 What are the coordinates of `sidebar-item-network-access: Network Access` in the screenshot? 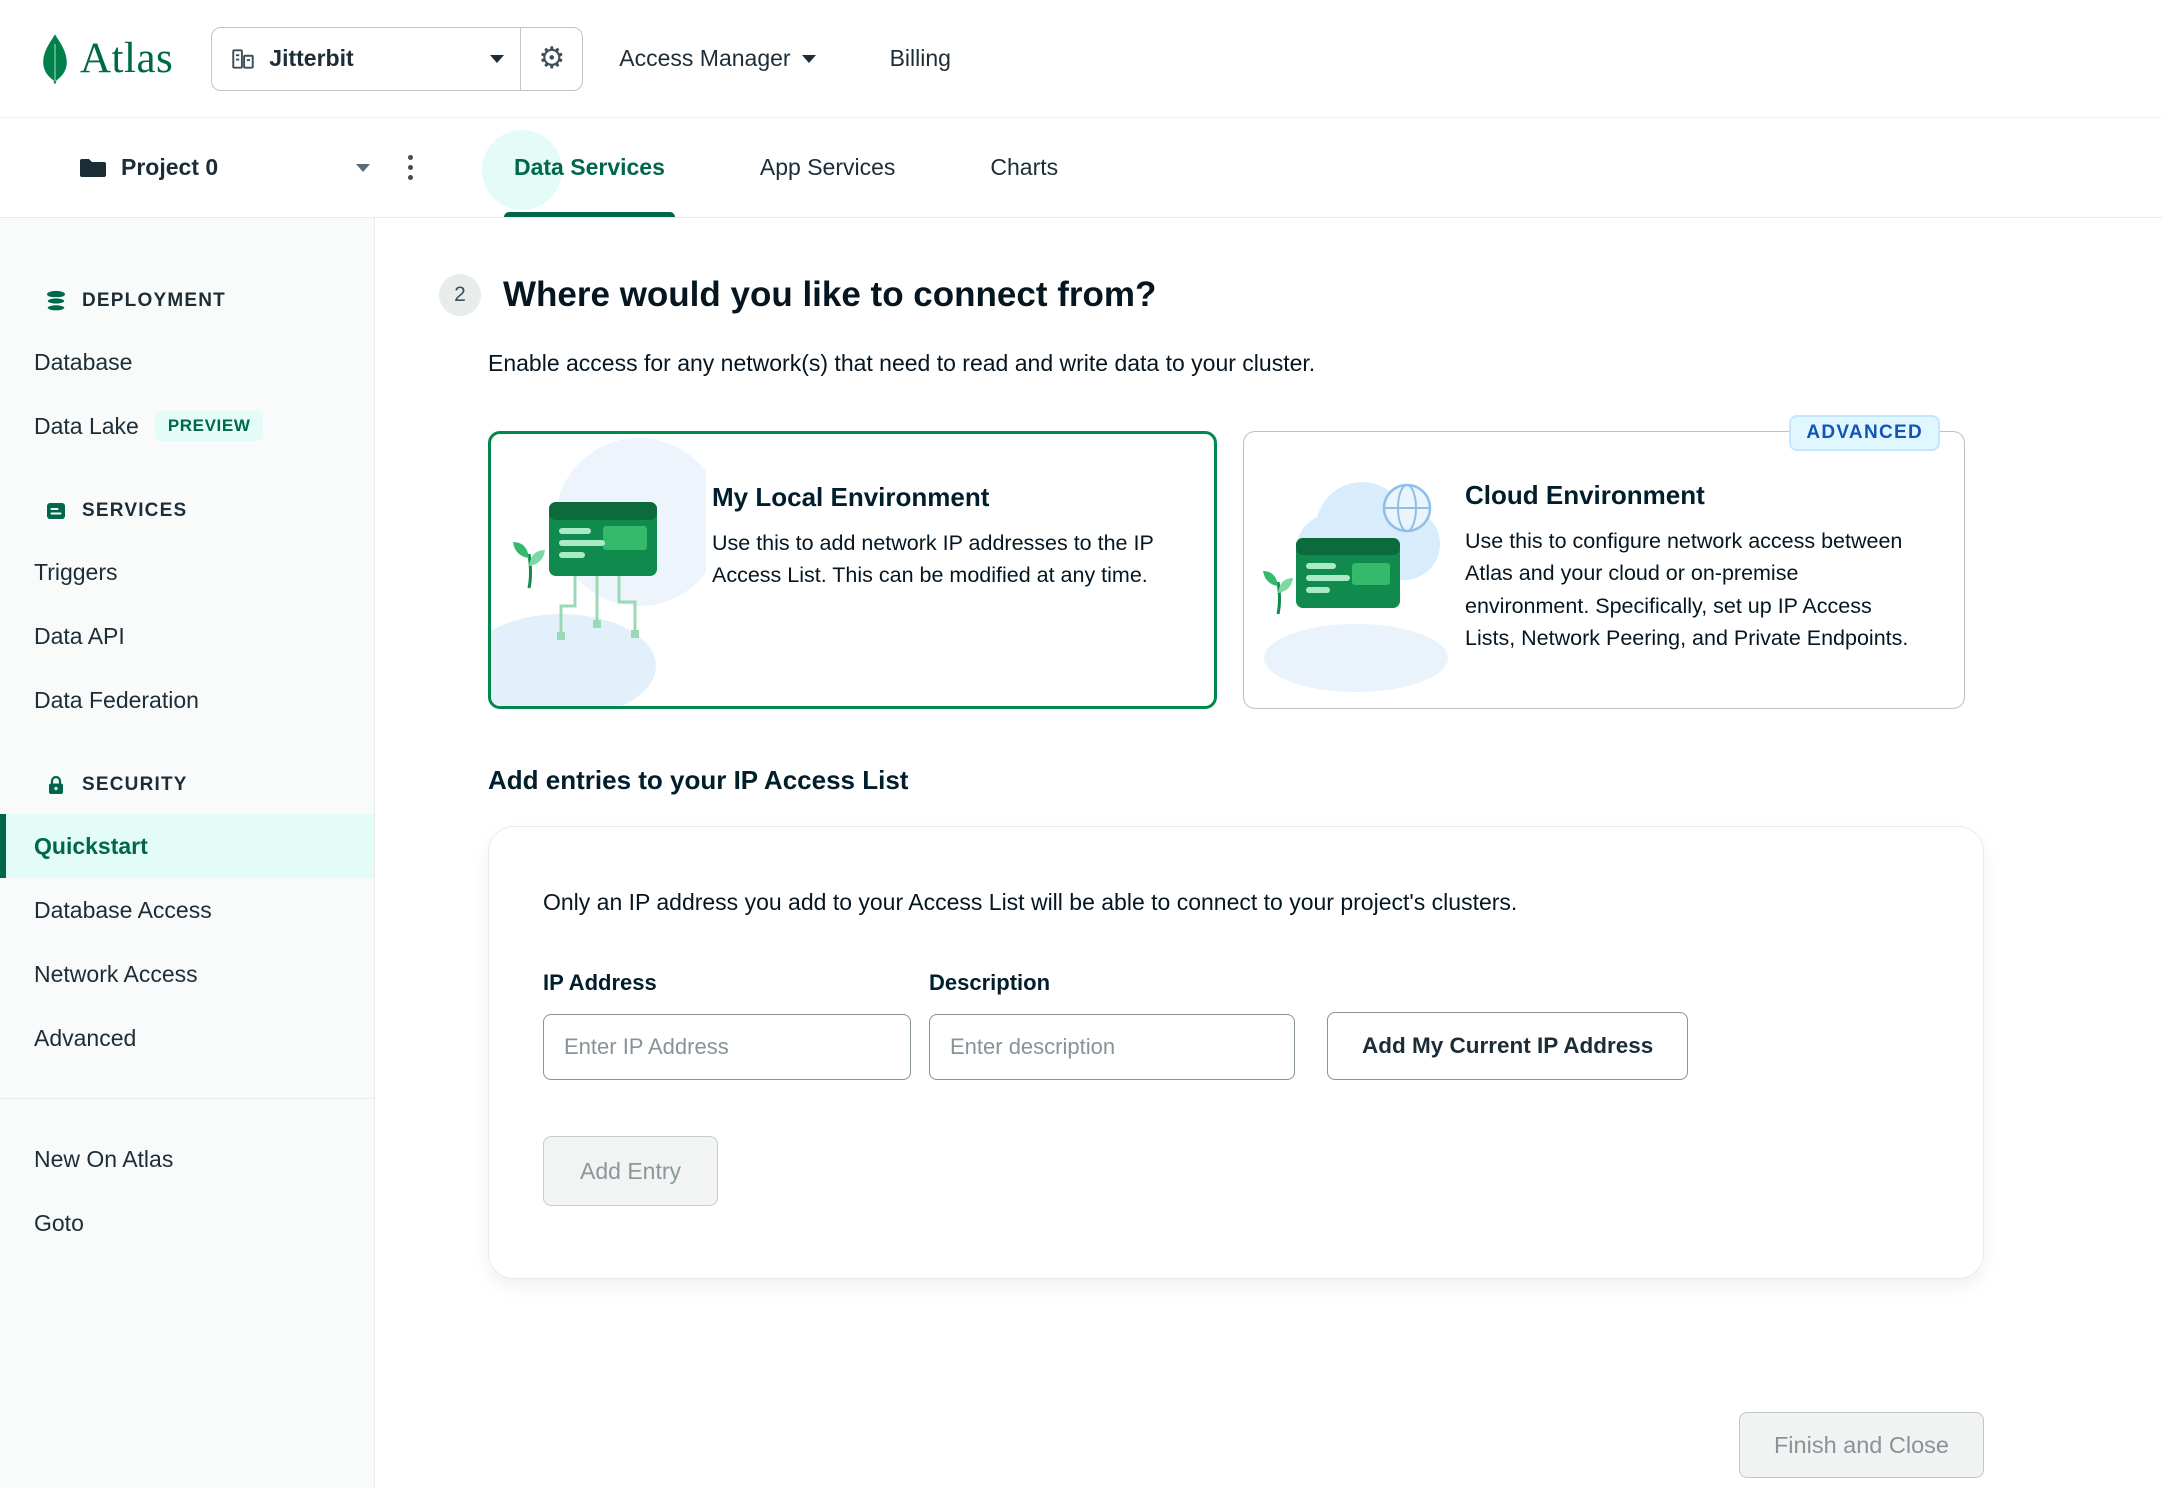 It's located at (187, 974).